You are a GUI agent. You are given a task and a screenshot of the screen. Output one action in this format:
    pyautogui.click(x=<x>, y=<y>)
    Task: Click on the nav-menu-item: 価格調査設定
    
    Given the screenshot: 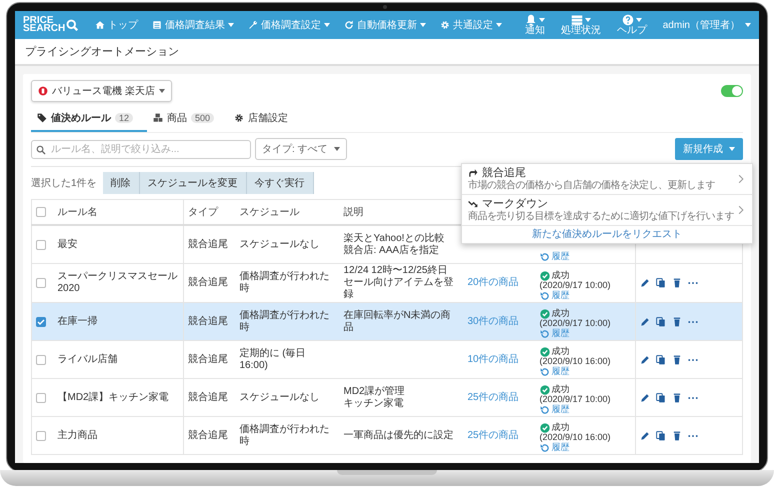 What is the action you would take?
    pyautogui.click(x=289, y=25)
    